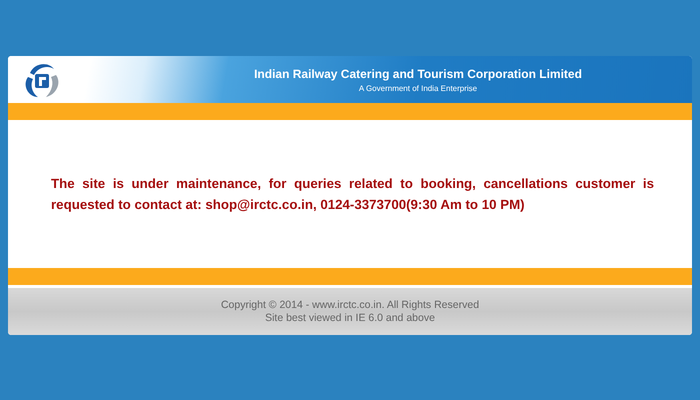  I want to click on browser-note: Site best viewed in IE 6.0 and above, so click(350, 318).